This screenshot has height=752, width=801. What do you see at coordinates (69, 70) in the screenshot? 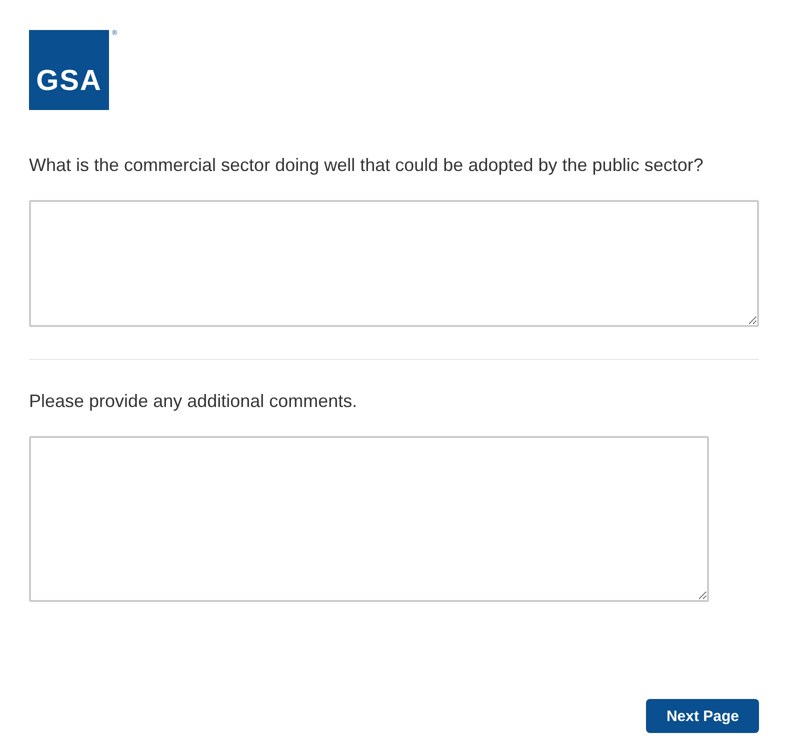
I see `logo: GSA` at bounding box center [69, 70].